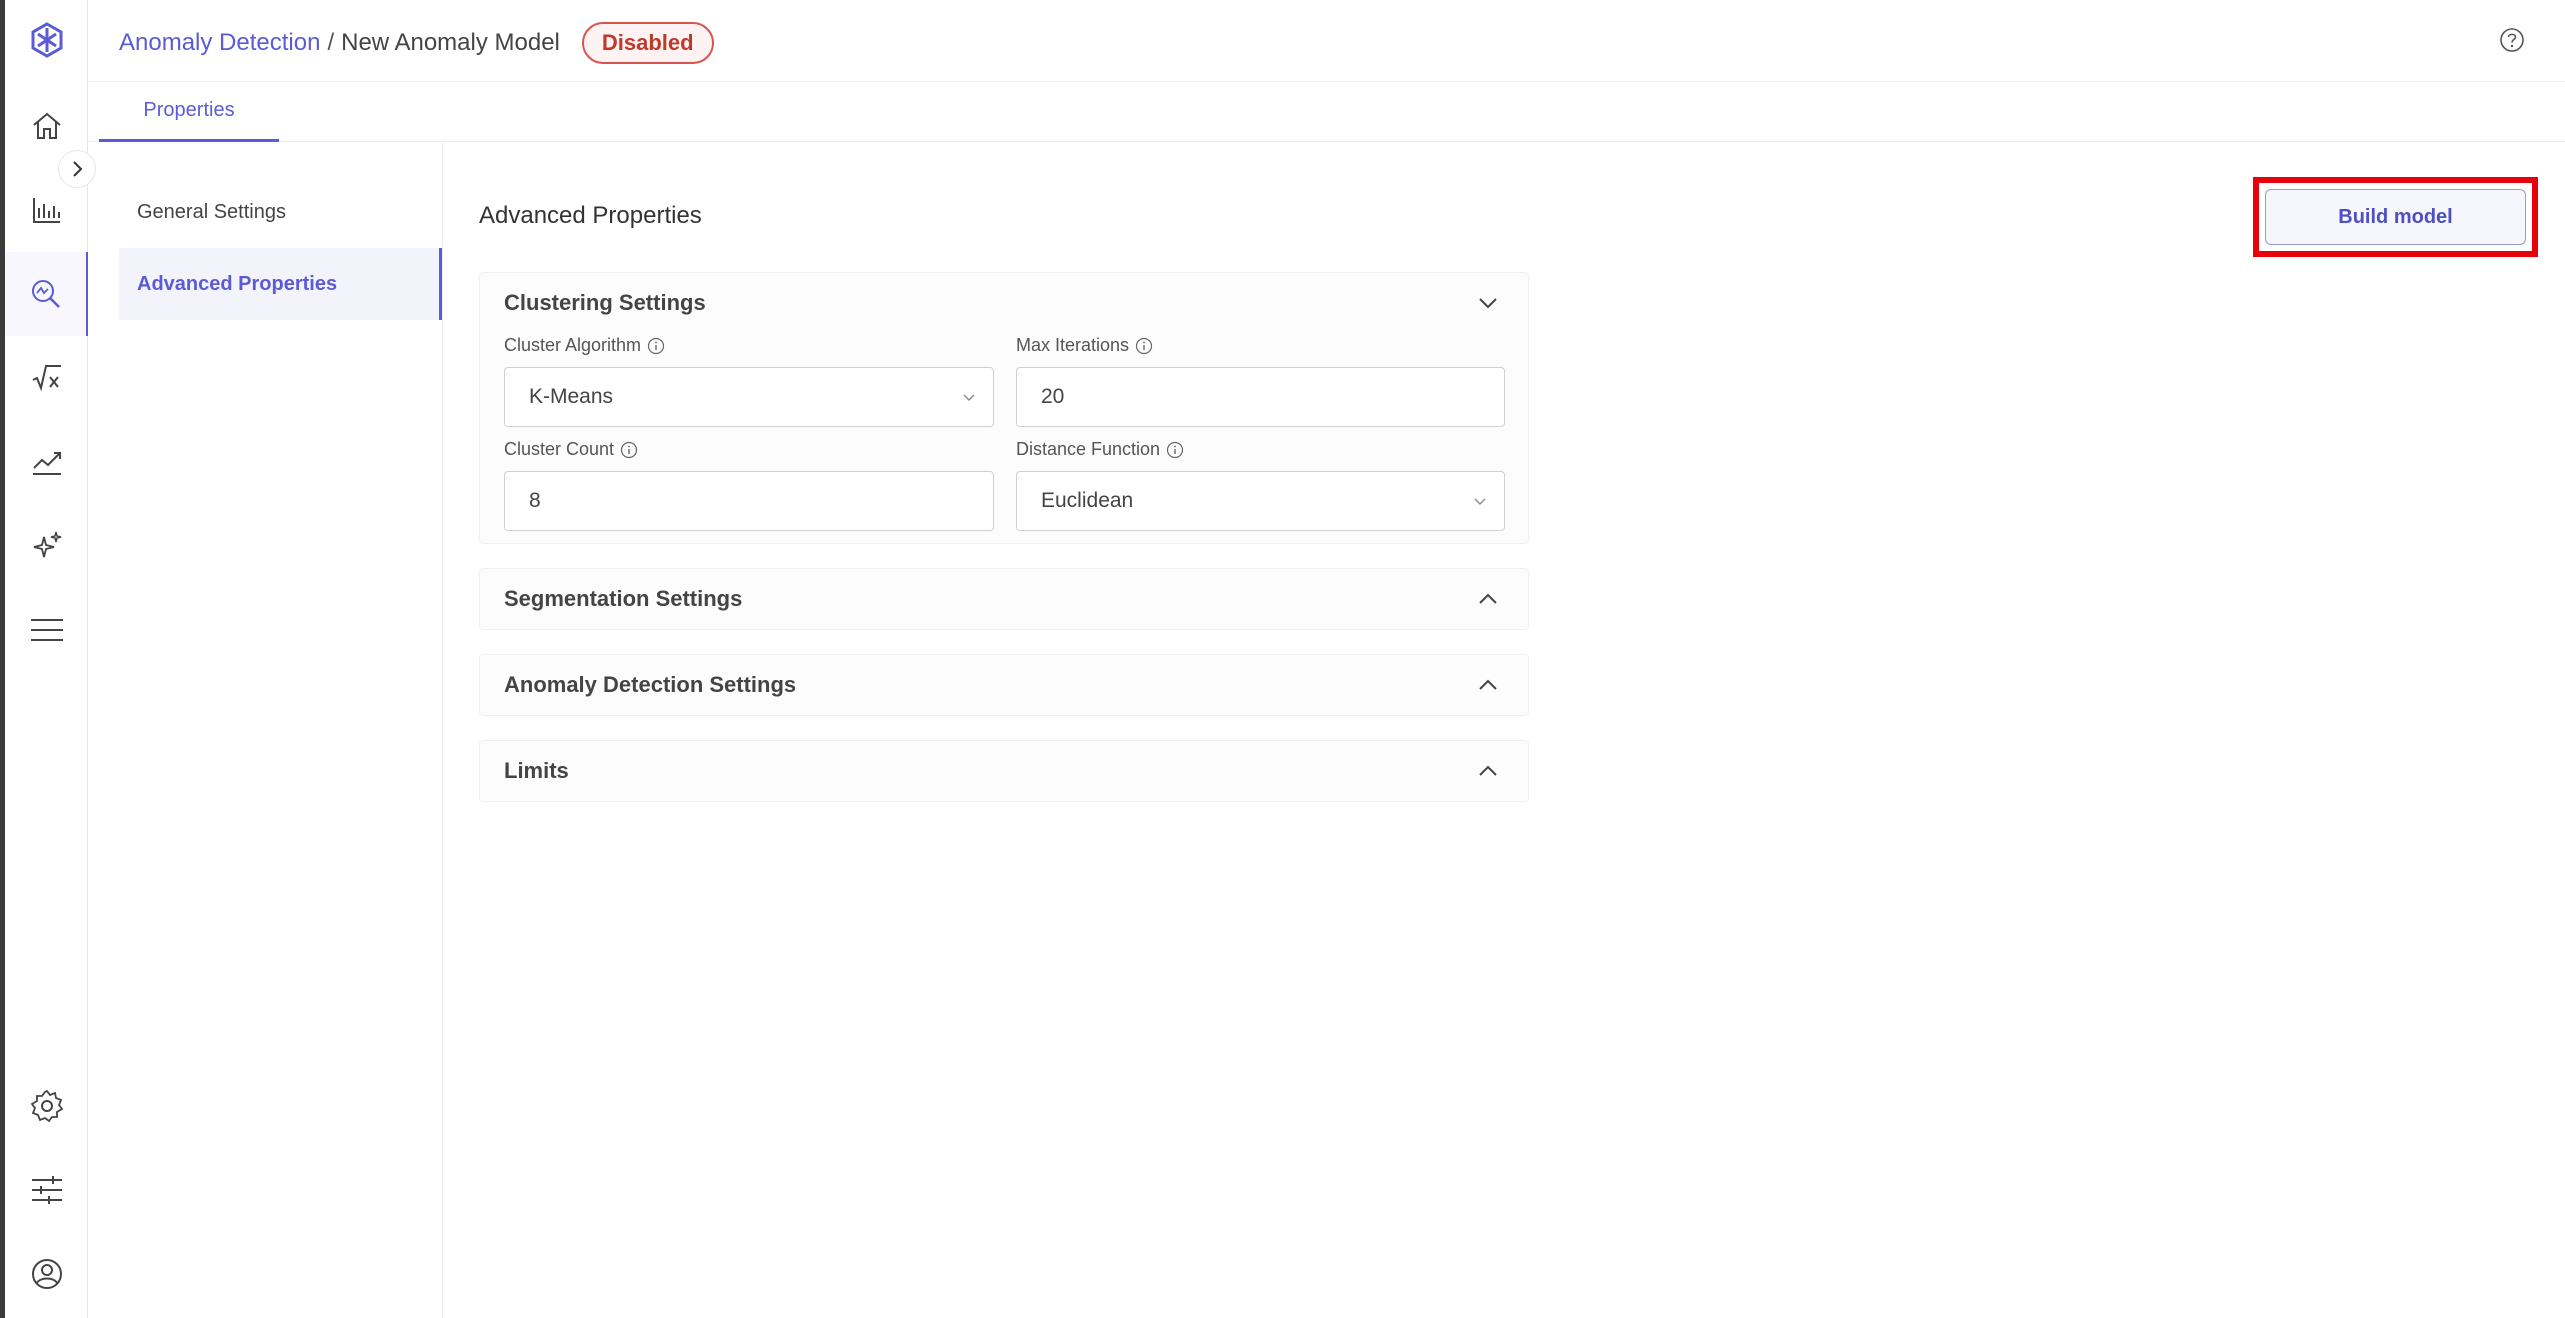 The image size is (2565, 1318). I want to click on distance-function-label: Distance Function, so click(1100, 449).